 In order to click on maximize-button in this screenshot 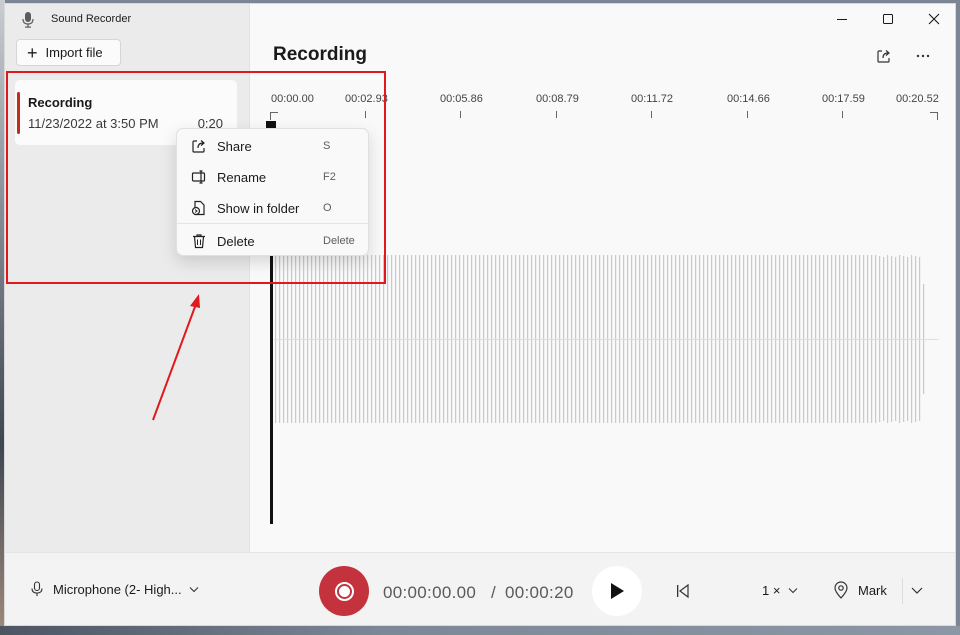, I will do `click(888, 19)`.